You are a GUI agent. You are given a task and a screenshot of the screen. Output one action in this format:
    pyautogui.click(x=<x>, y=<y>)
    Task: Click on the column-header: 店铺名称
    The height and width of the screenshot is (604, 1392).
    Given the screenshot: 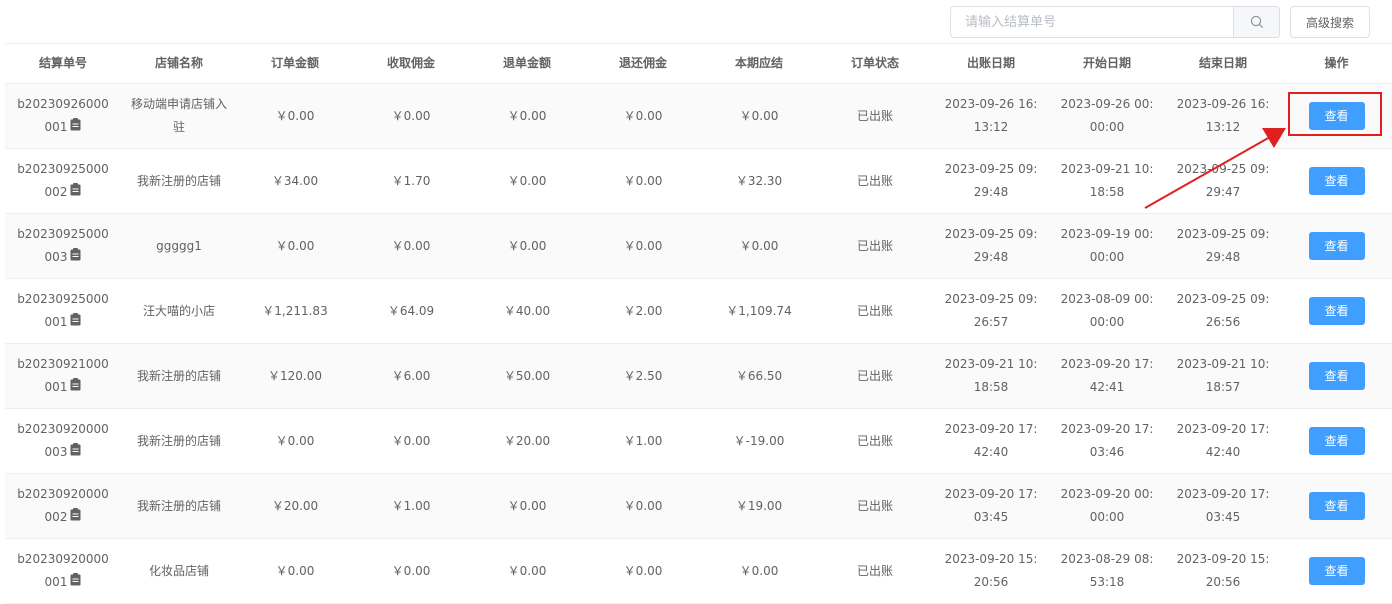 What is the action you would take?
    pyautogui.click(x=178, y=63)
    